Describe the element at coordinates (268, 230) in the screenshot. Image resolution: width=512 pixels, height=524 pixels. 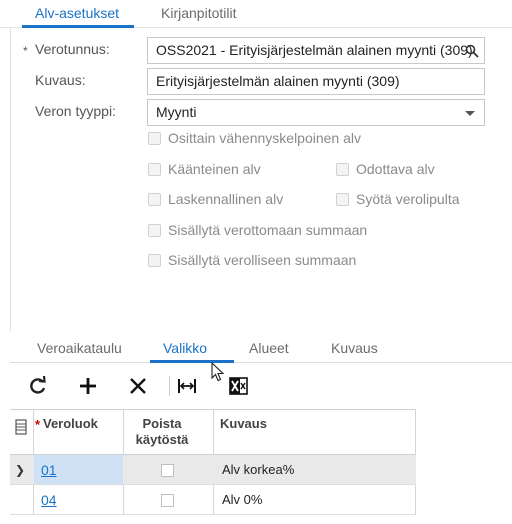
I see `checkbox-label: Sisällytä verottomaan summaan` at that location.